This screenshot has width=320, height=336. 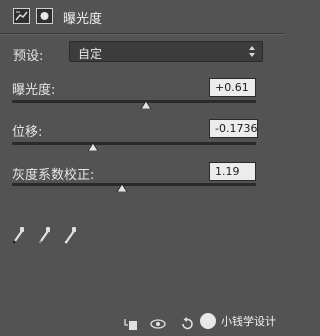 What do you see at coordinates (158, 324) in the screenshot?
I see `view-previous-state-icon` at bounding box center [158, 324].